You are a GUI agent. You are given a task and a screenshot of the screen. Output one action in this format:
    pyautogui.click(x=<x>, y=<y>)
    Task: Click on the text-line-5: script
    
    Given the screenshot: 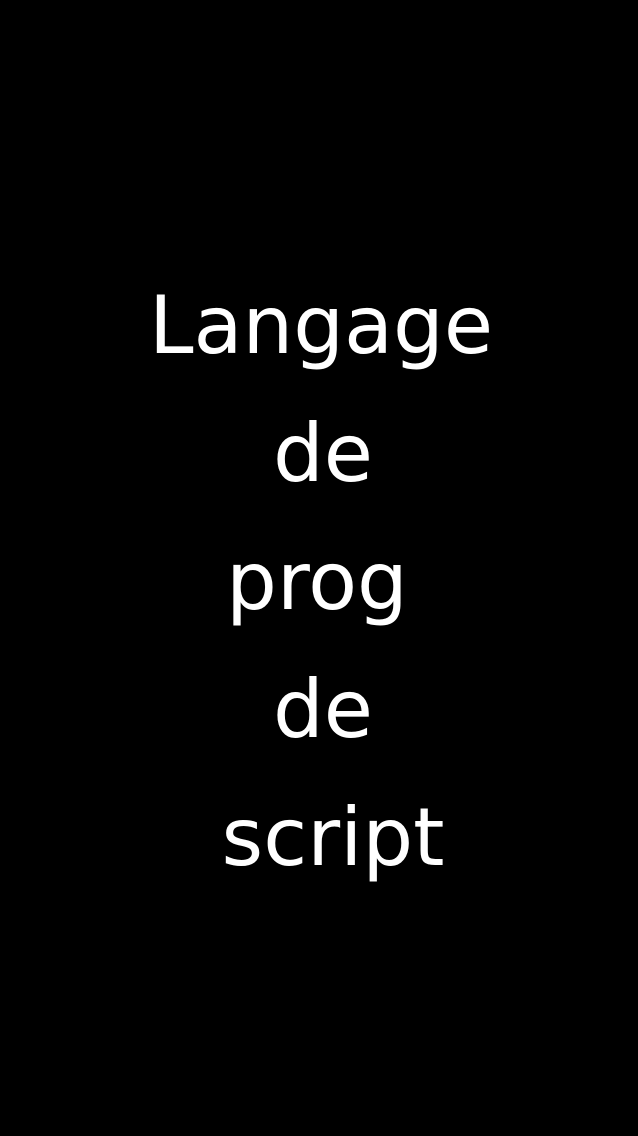 What is the action you would take?
    pyautogui.click(x=333, y=837)
    